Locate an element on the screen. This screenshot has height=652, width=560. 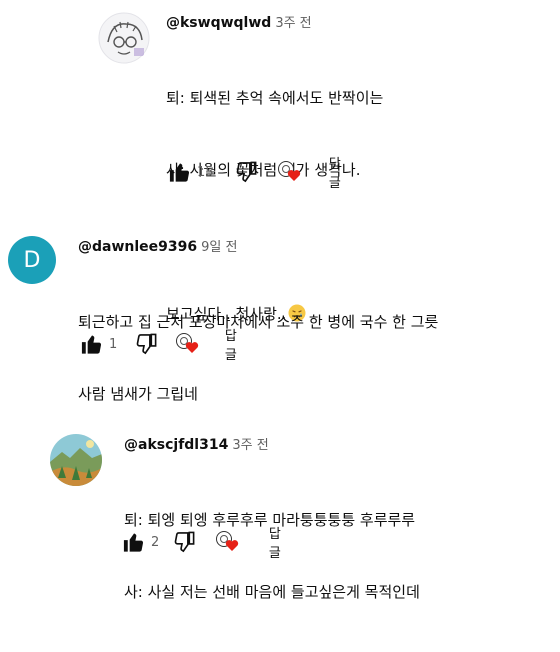
avatar-letter: D is located at coordinates (32, 260).